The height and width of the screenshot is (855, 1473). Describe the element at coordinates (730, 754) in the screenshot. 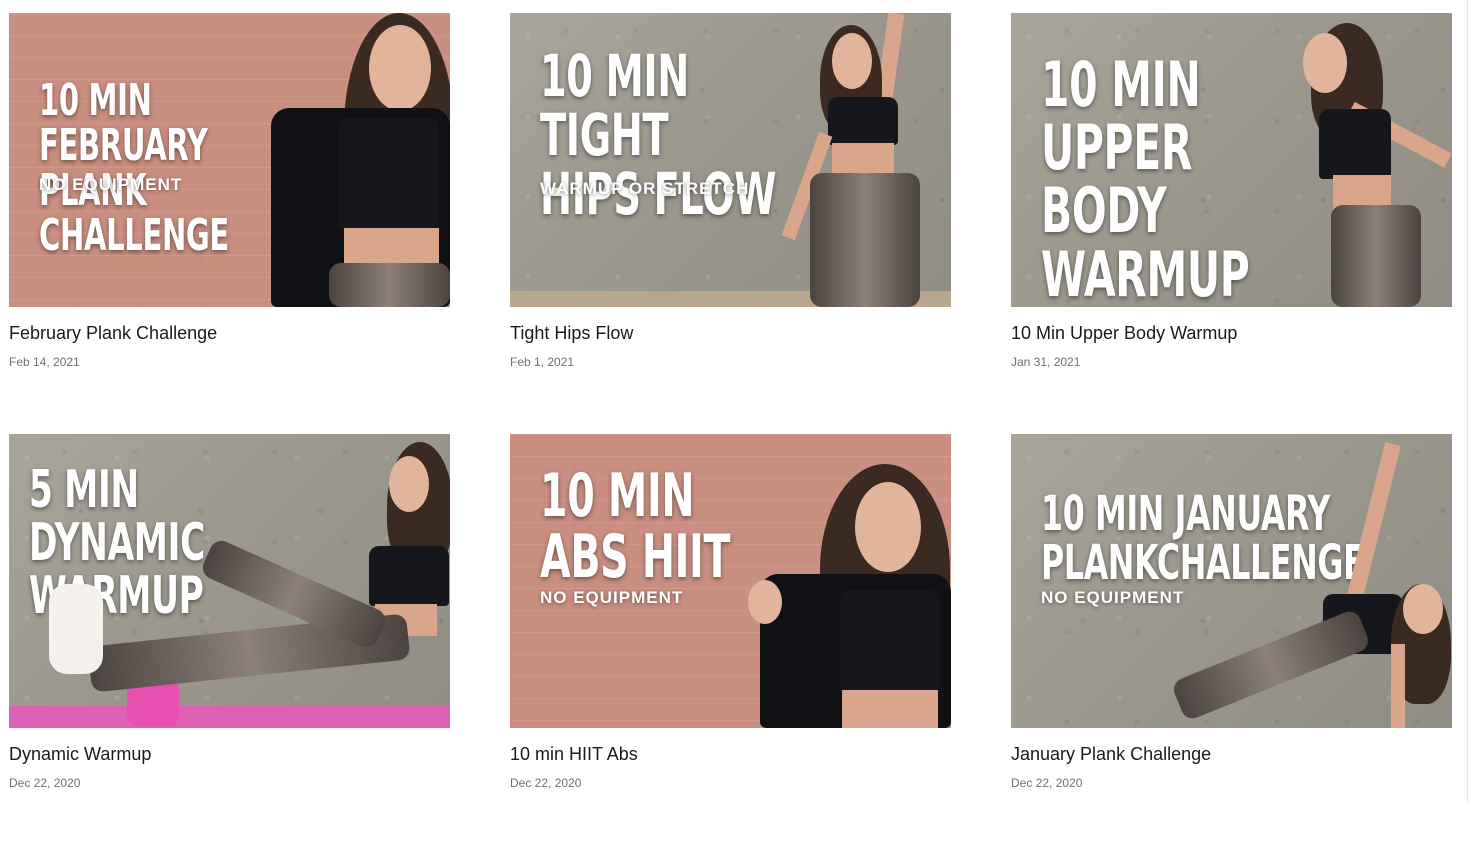

I see `post-title: 10 min HIIT Abs` at that location.